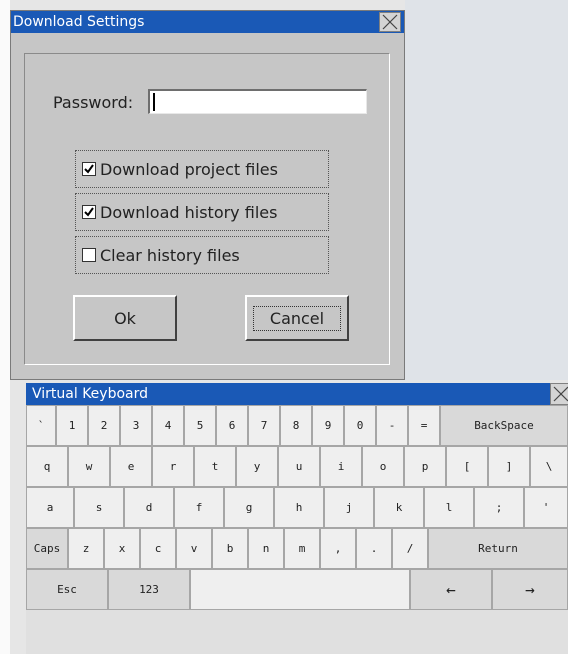 The height and width of the screenshot is (654, 568). I want to click on checkbox-label: Download project files, so click(189, 169).